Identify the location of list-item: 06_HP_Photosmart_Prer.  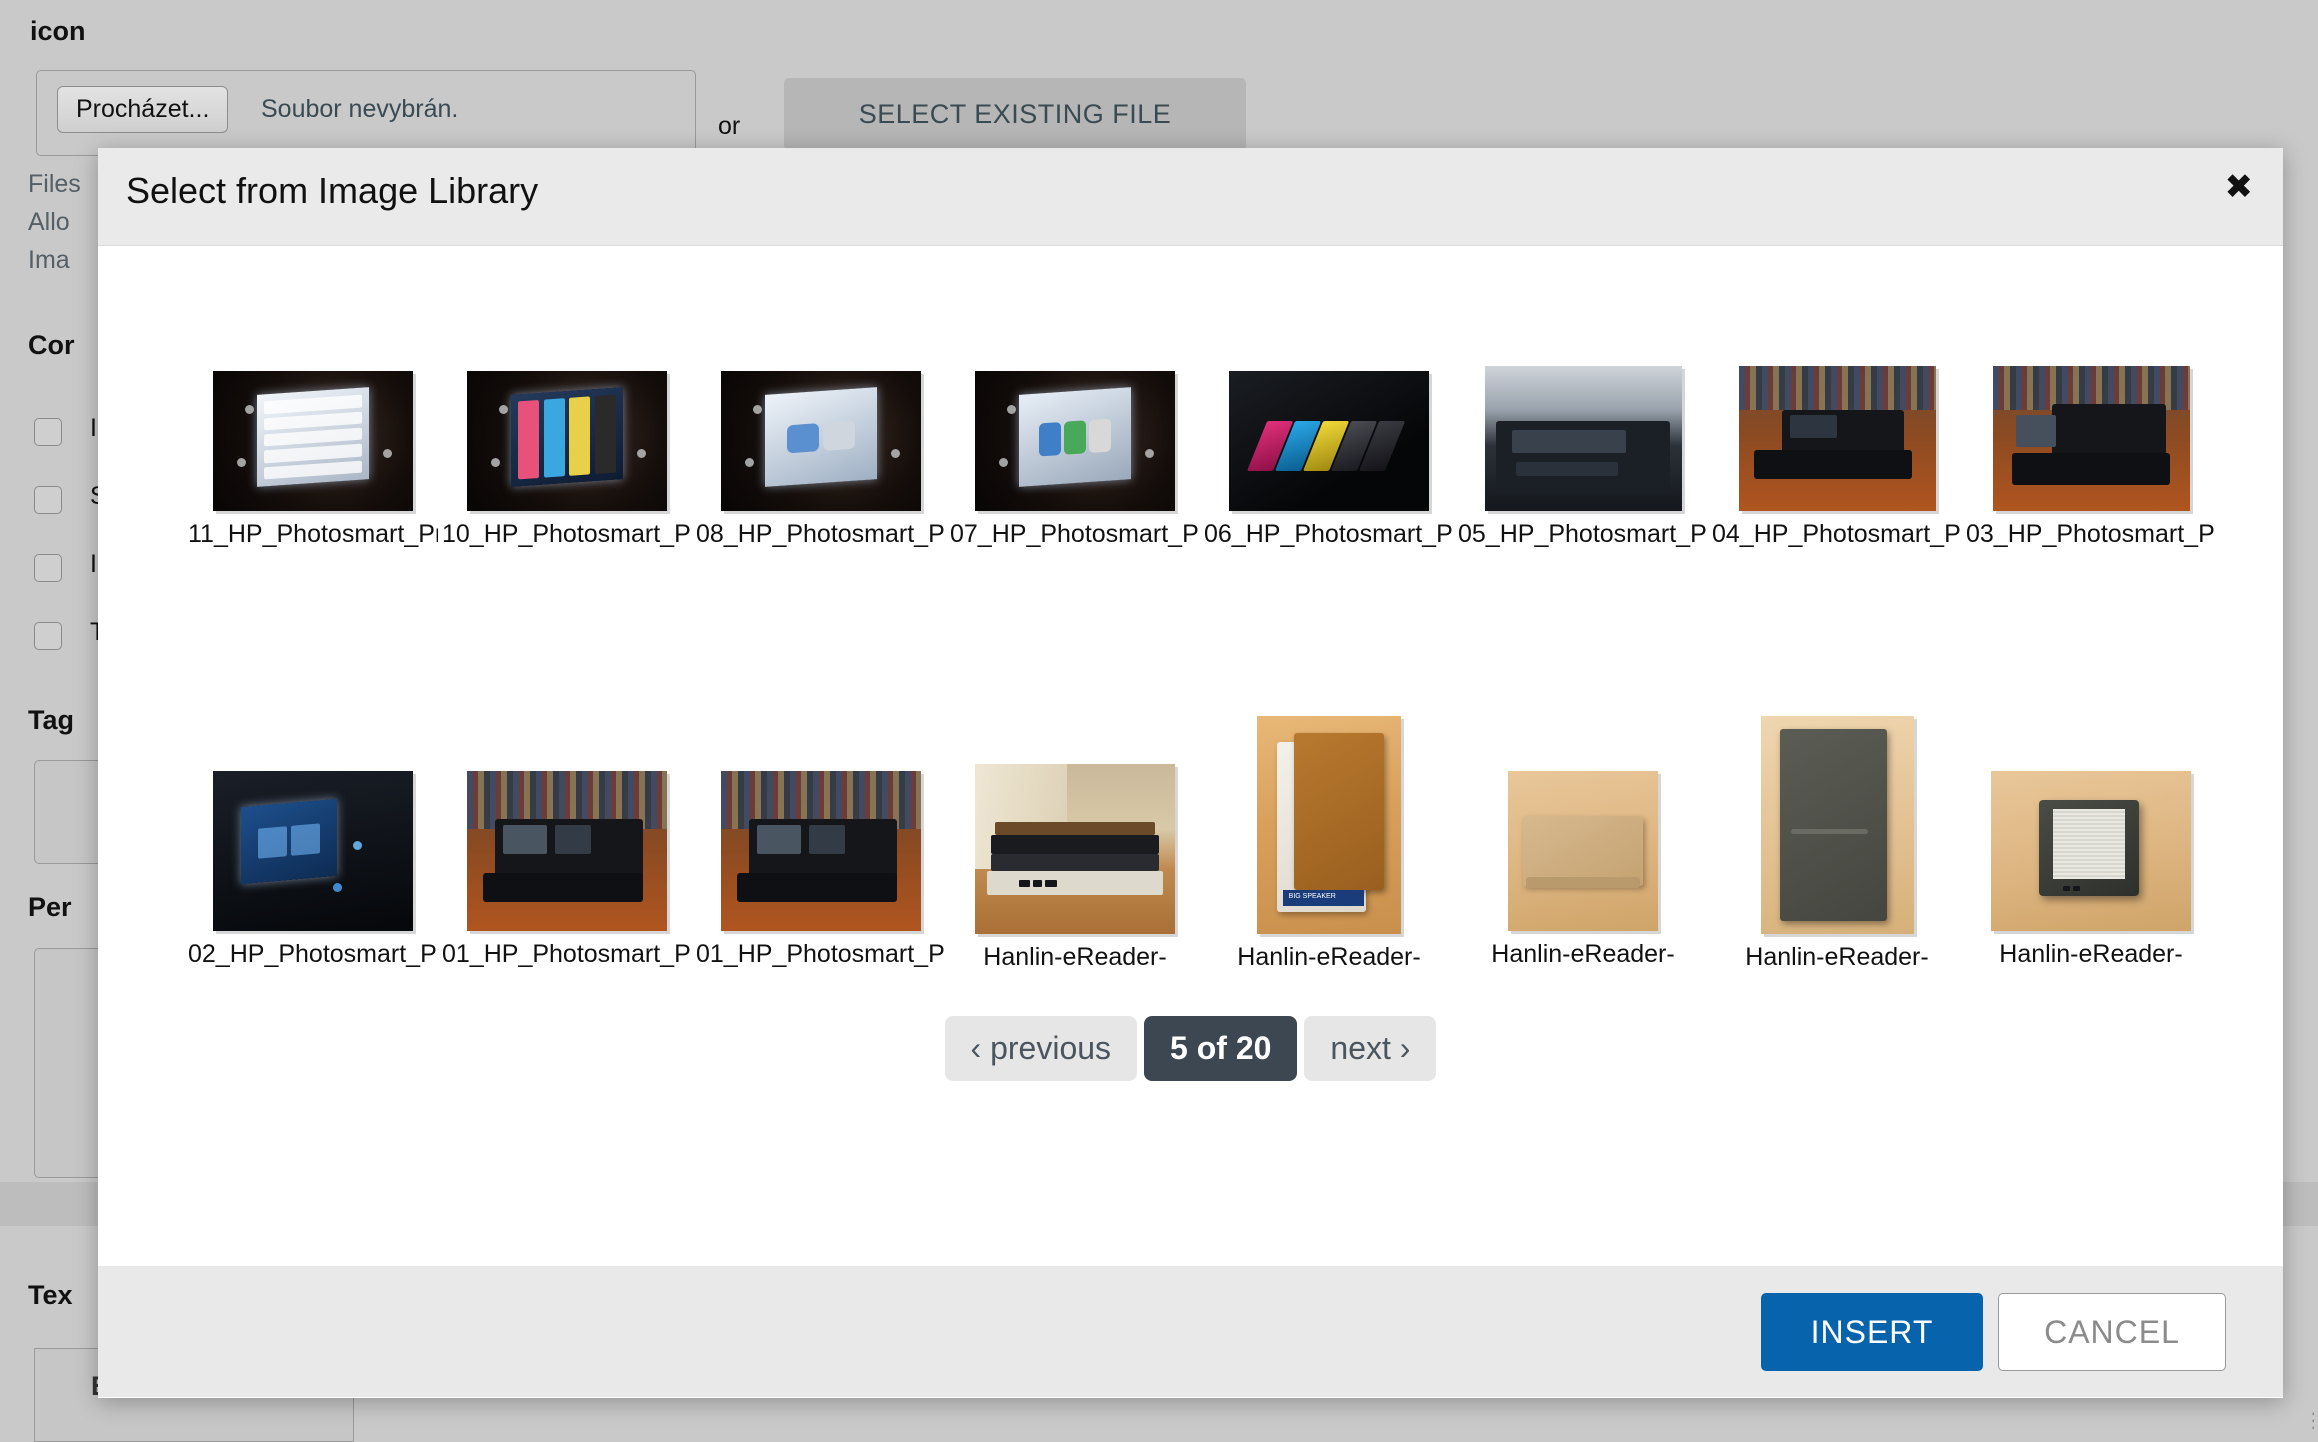
(1329, 460).